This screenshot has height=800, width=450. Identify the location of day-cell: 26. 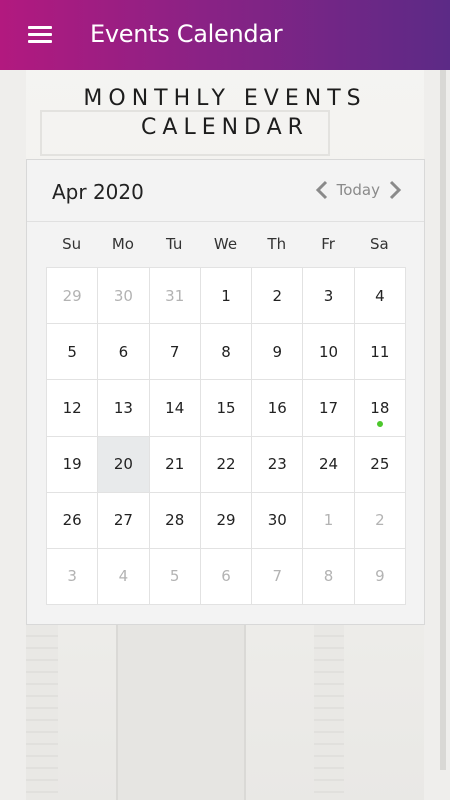
(73, 520).